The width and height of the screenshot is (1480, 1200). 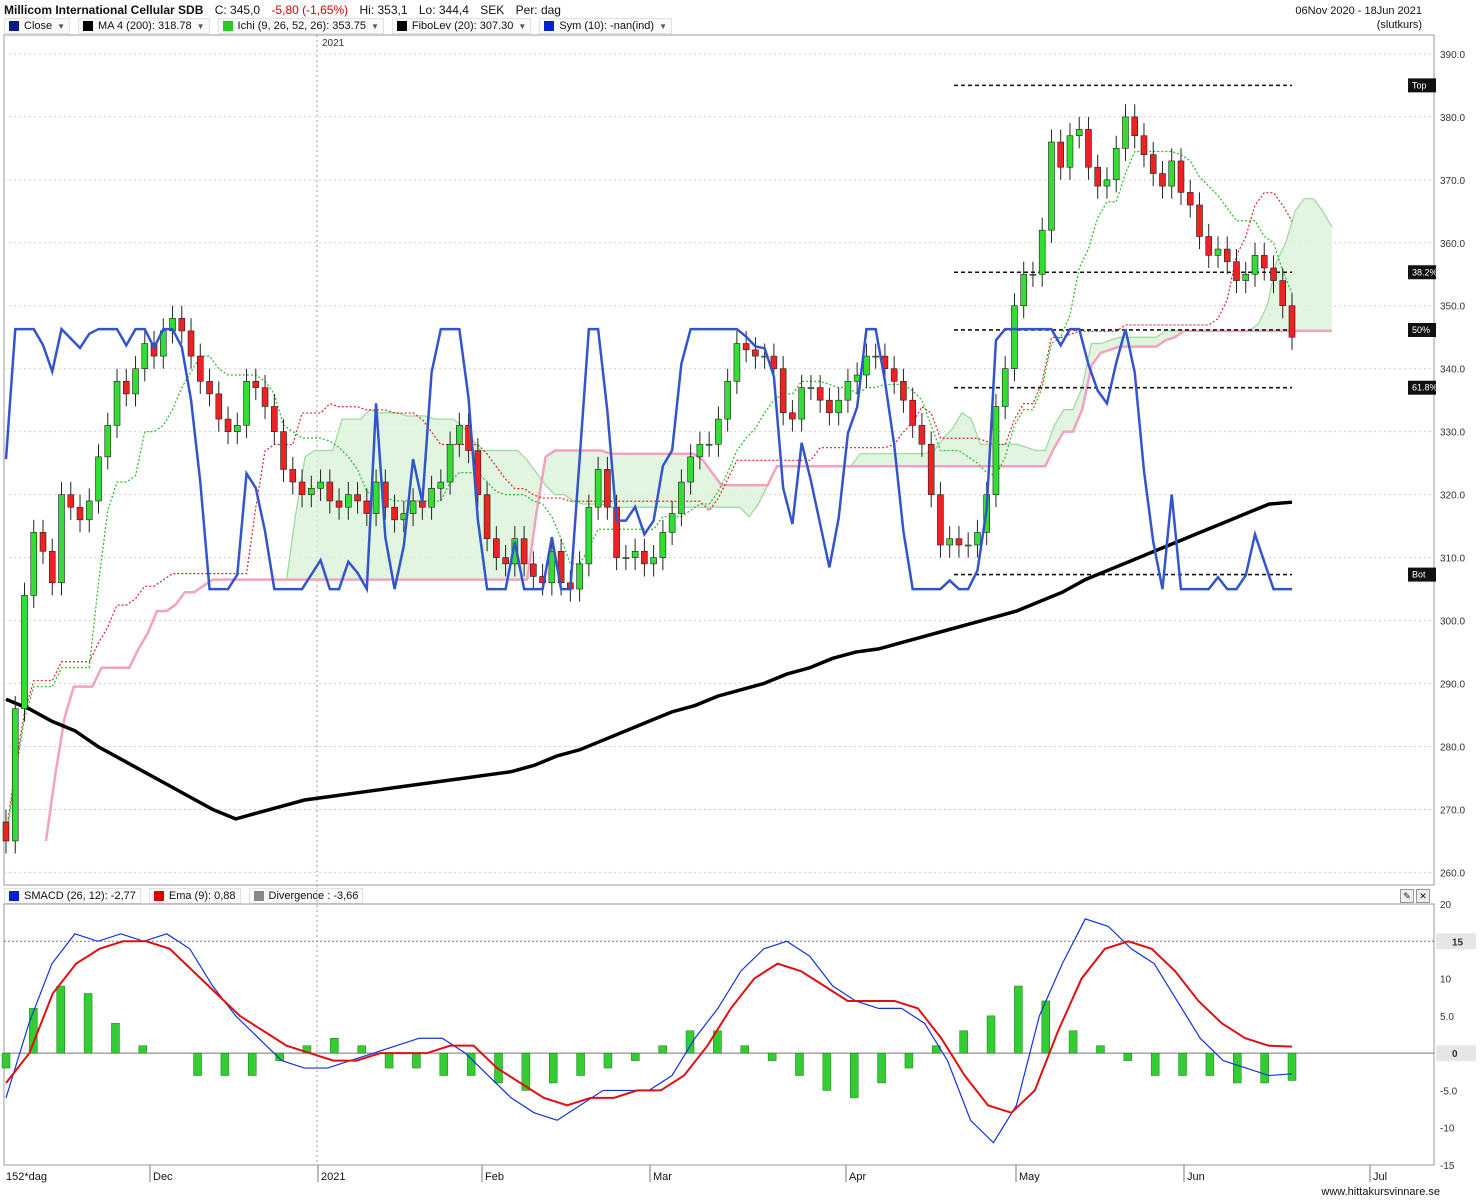 I want to click on macd-tick-label: -15, so click(x=1447, y=1166).